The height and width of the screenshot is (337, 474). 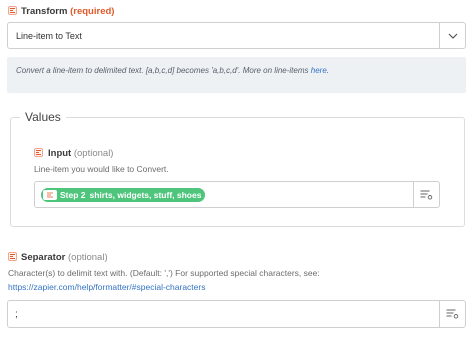 I want to click on transform-select: Line-item to Text, so click(x=236, y=35).